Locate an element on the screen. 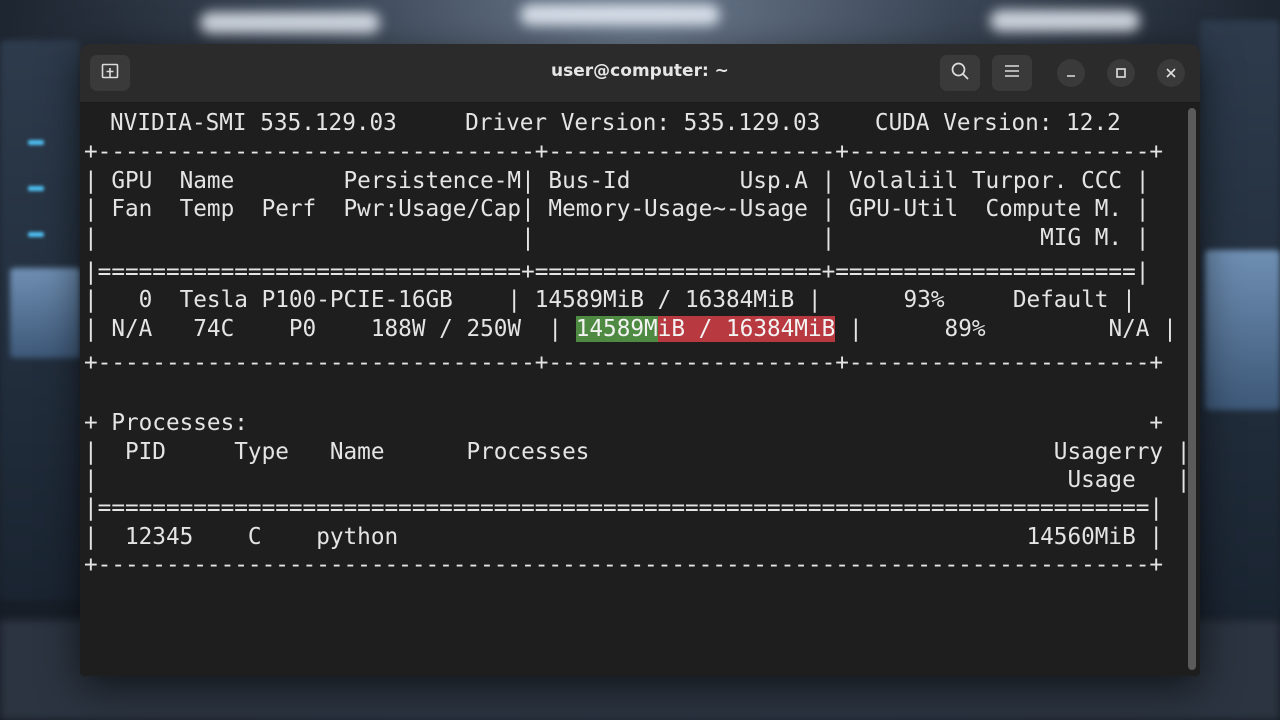 The height and width of the screenshot is (720, 1280). search-button is located at coordinates (960, 73).